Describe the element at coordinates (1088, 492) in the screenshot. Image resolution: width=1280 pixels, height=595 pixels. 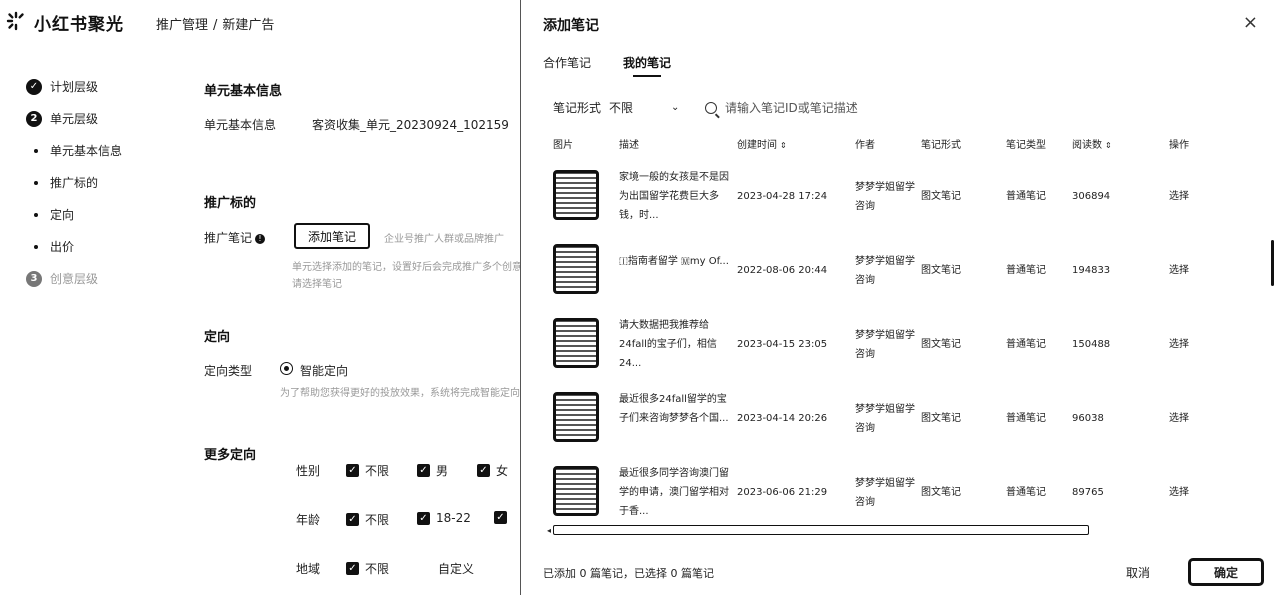
I see `note-reads: 89765` at that location.